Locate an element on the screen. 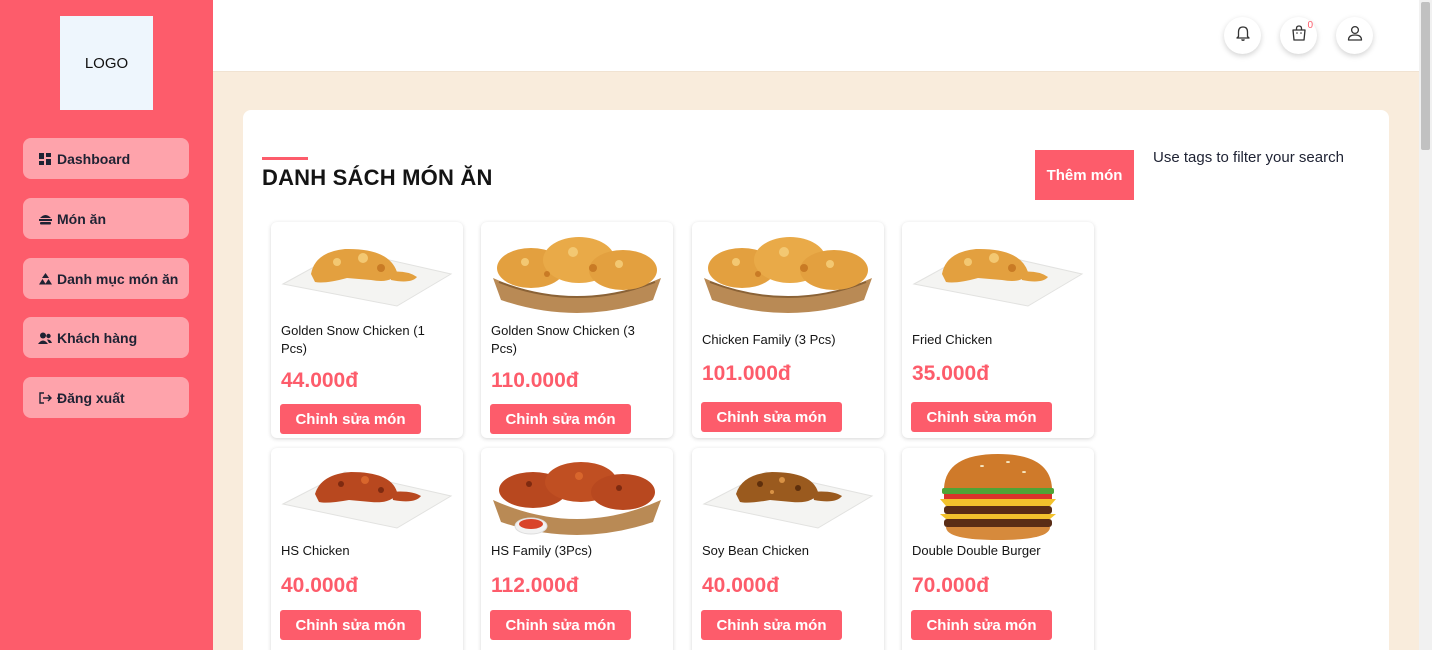 Image resolution: width=1432 pixels, height=650 pixels. product-name: HS Family (3Pcs) is located at coordinates (542, 550).